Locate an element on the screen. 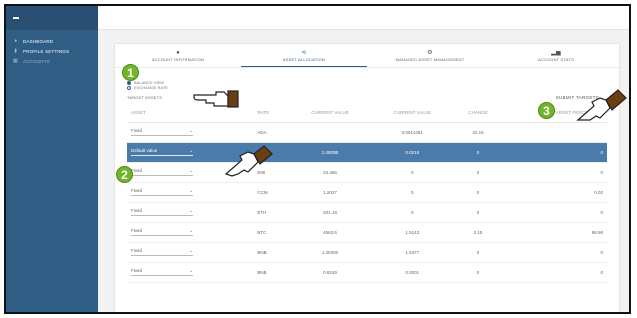 The height and width of the screenshot is (318, 637). table-row: Fixed ⌄ BNB 0.8249 0.0001 0 0 is located at coordinates (367, 272).